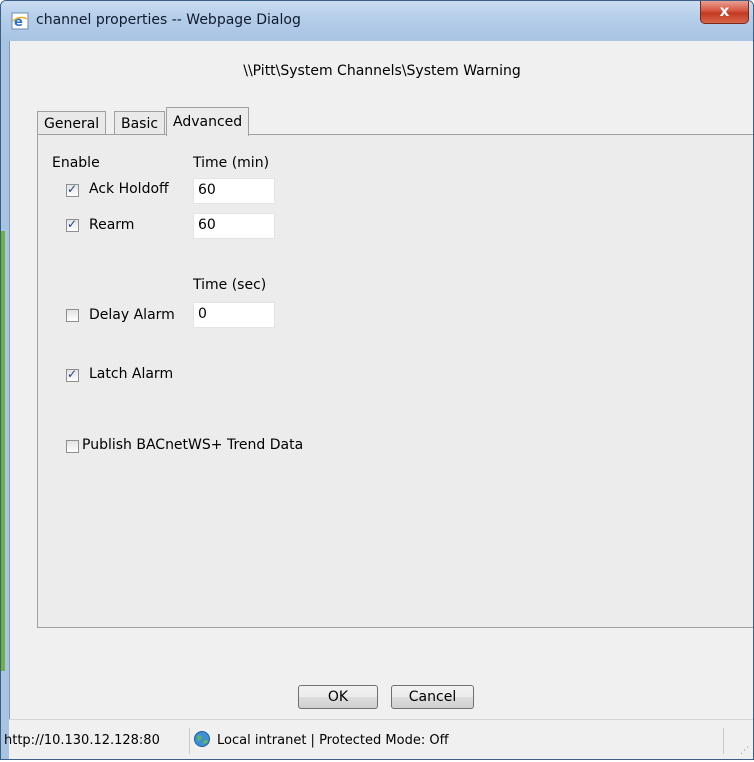 The width and height of the screenshot is (754, 762). Describe the element at coordinates (193, 445) in the screenshot. I see `publish-trend-label: Publish BACnetWS+ Trend Data` at that location.